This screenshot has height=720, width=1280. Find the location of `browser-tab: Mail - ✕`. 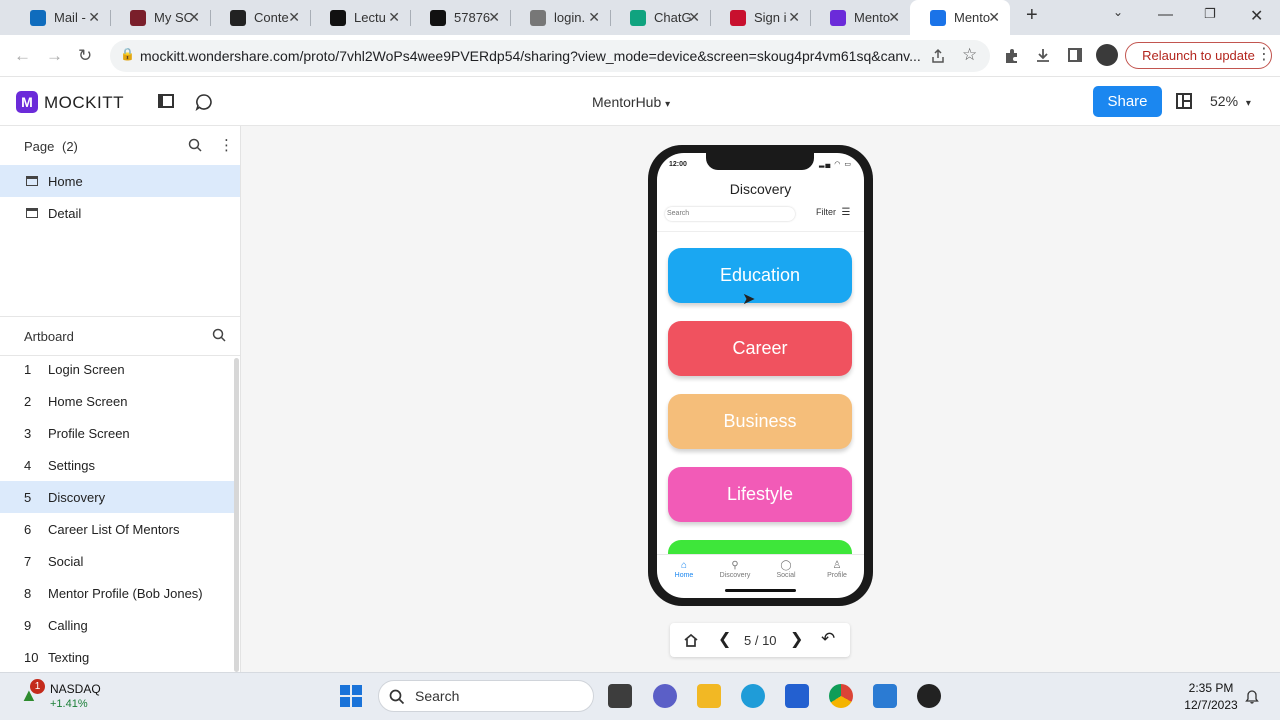

browser-tab: Mail - ✕ is located at coordinates (60, 17).